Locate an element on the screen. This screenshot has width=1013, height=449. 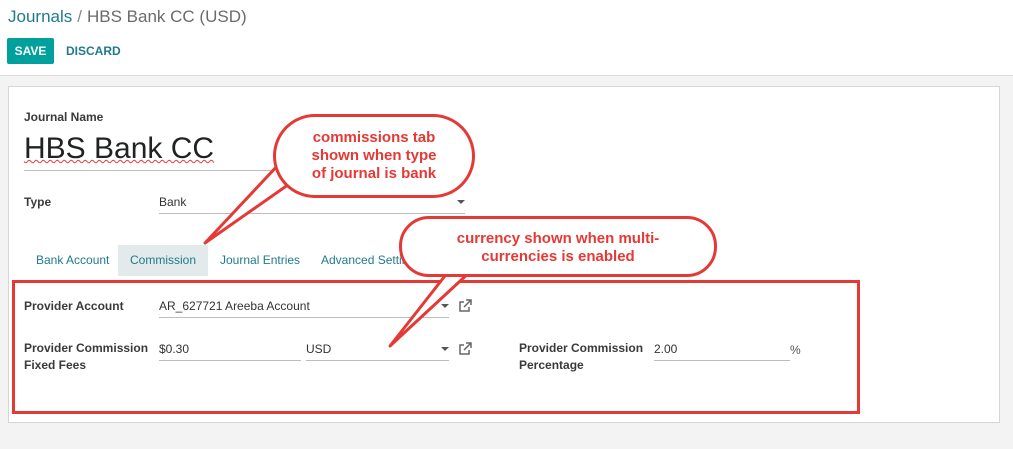
callout-line: commissions tab is located at coordinates (374, 137).